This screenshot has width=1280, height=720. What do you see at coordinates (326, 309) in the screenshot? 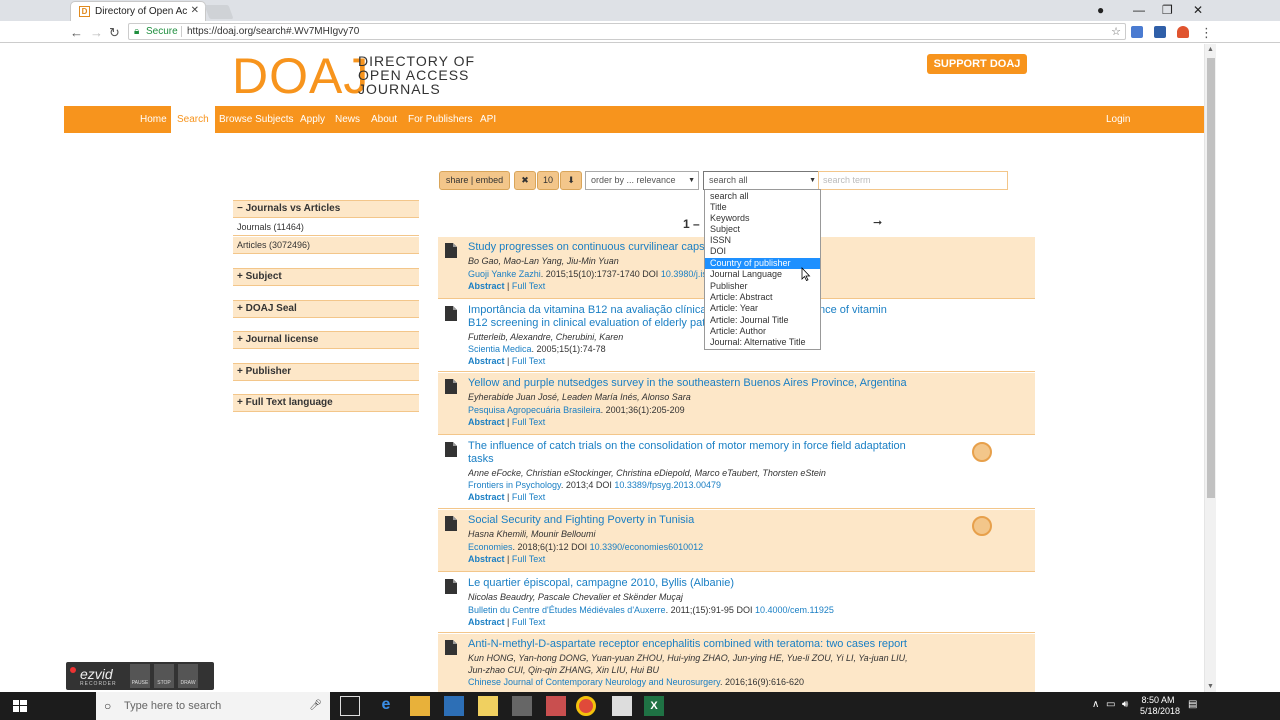
I see `facet-doaj-seal: + DOAJ Seal` at bounding box center [326, 309].